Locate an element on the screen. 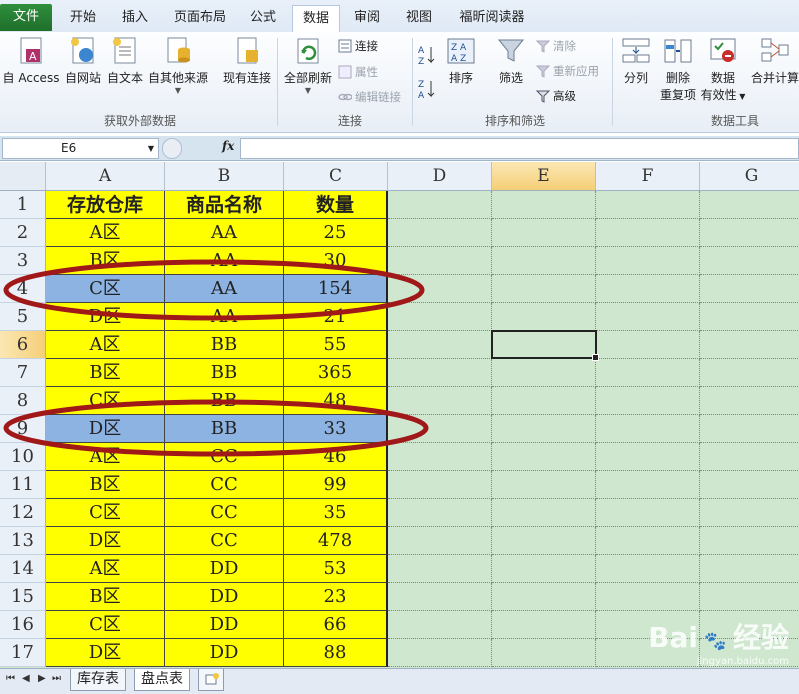 The width and height of the screenshot is (799, 694). row-header: 4 is located at coordinates (23, 289).